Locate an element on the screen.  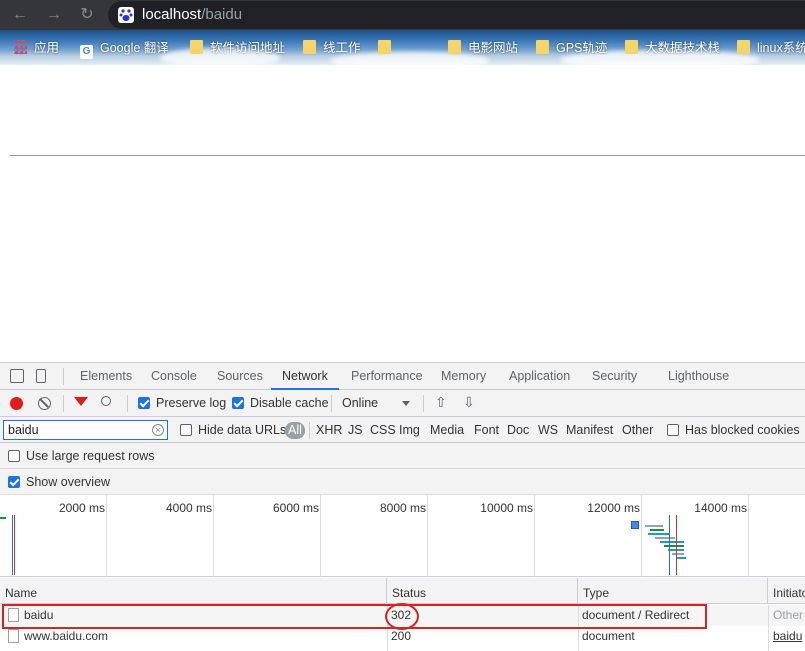
filter-type-all: All is located at coordinates (295, 430).